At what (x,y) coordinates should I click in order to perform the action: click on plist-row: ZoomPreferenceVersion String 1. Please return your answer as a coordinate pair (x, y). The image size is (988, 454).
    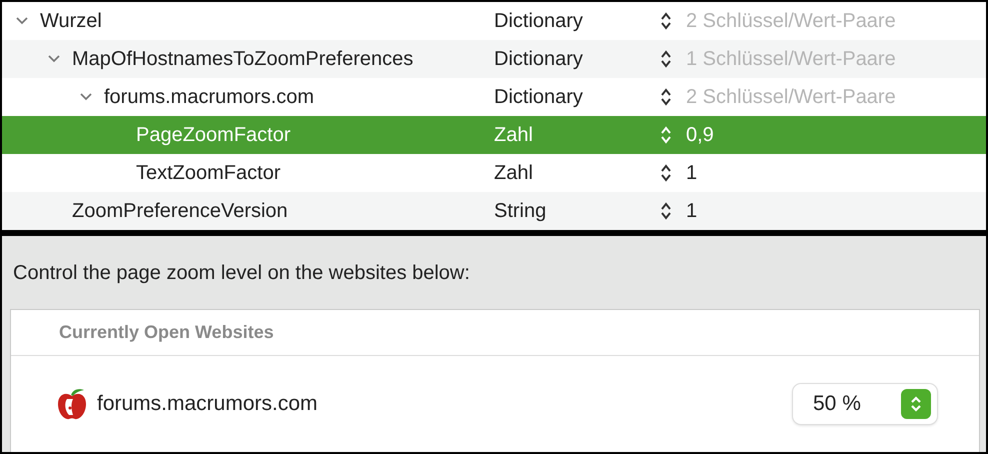
    Looking at the image, I should click on (494, 211).